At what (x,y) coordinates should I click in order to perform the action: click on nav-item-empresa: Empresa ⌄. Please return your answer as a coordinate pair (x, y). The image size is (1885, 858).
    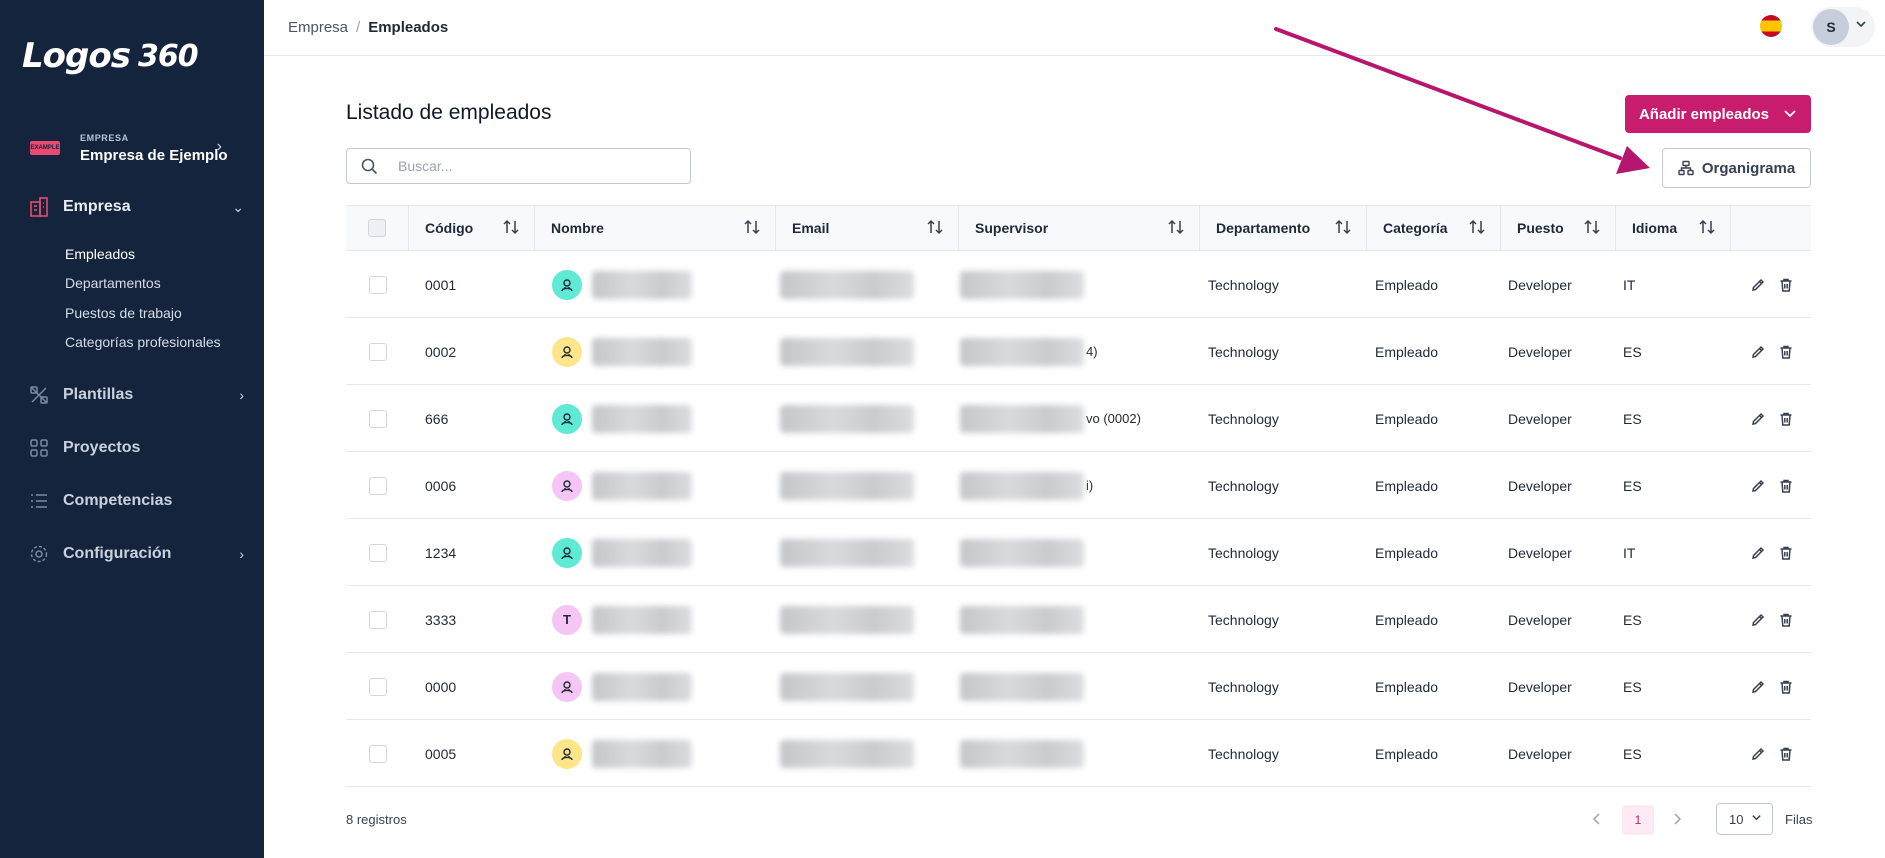
    Looking at the image, I should click on (136, 207).